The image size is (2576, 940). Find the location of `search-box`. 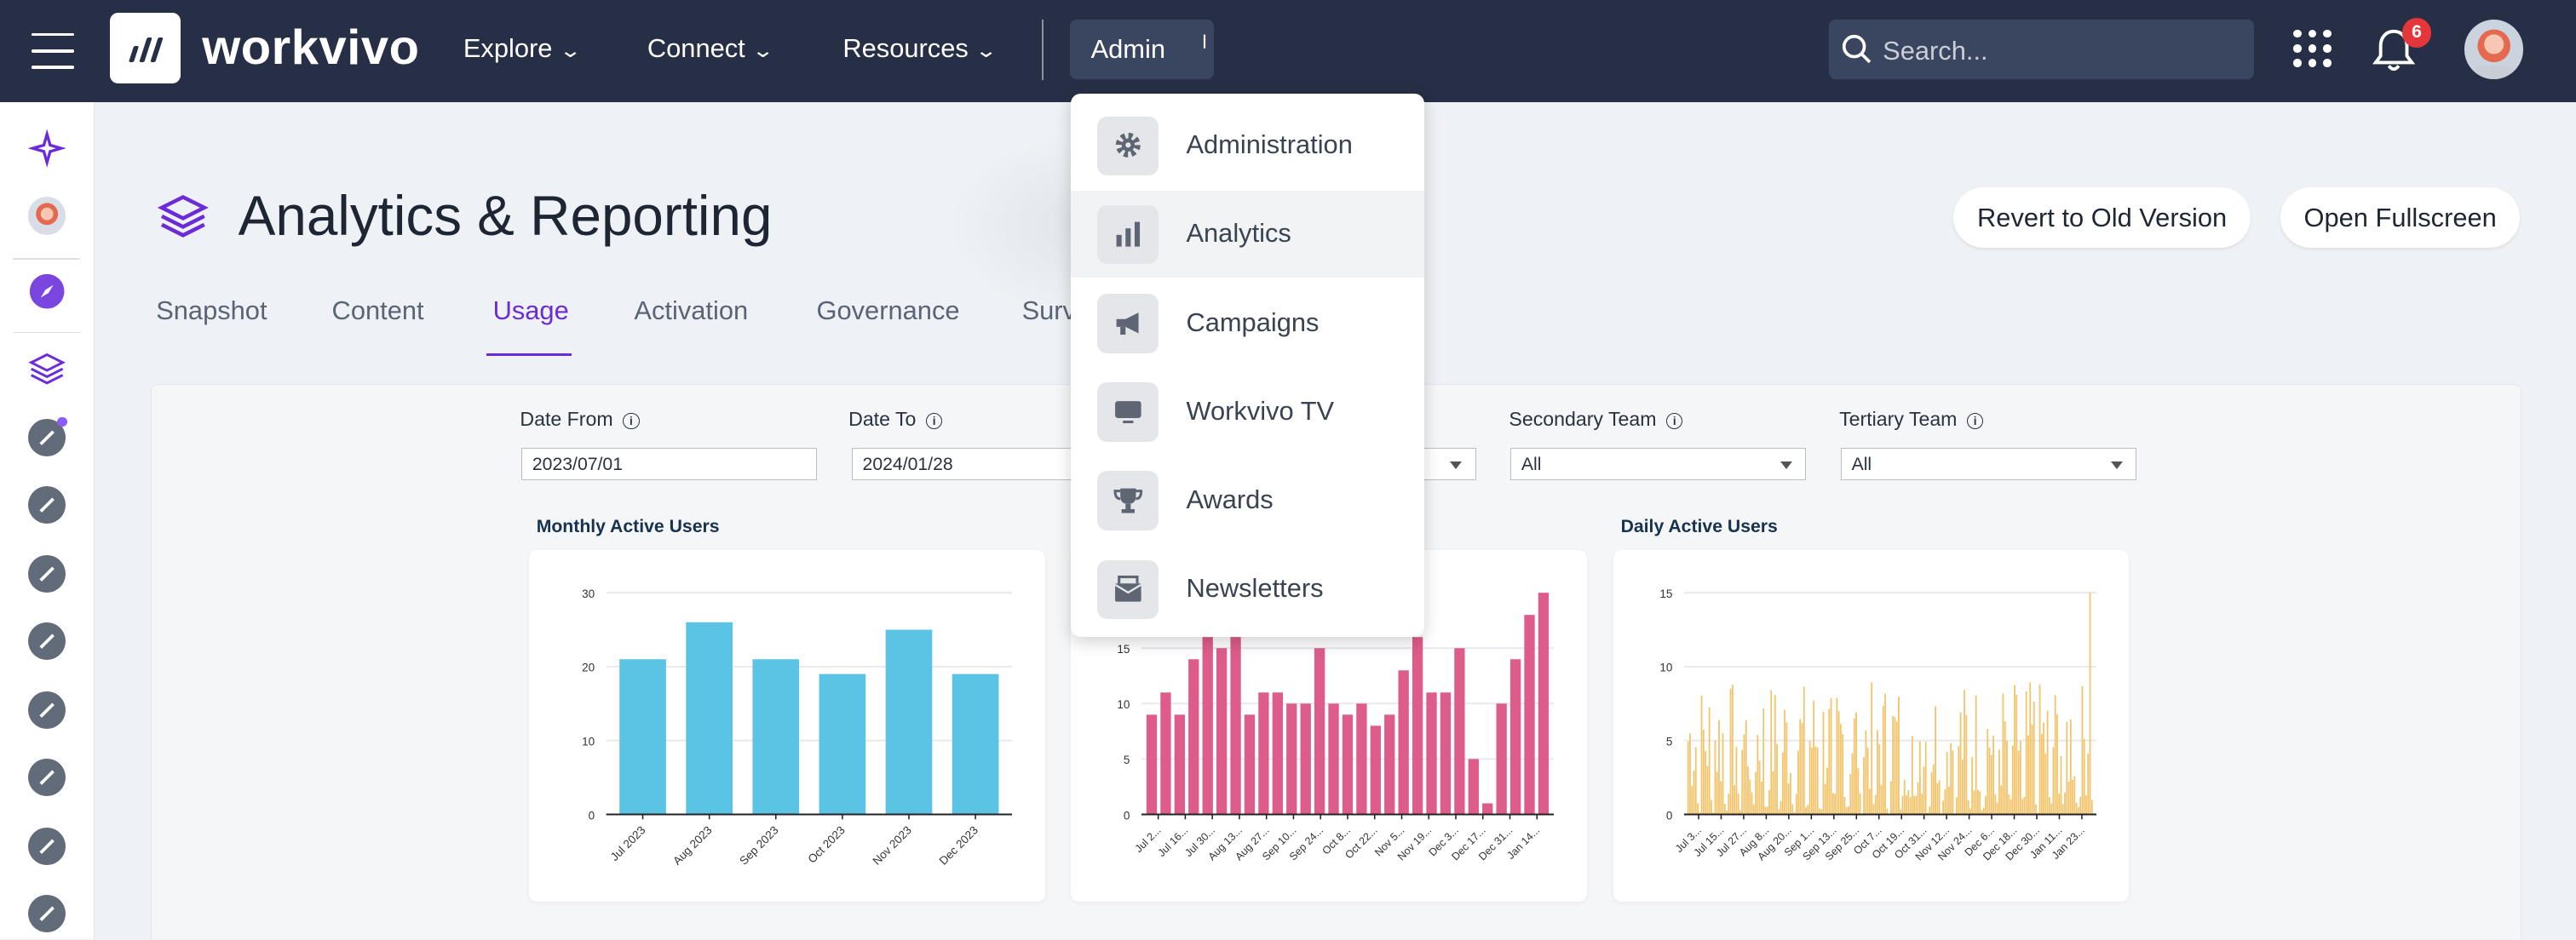

search-box is located at coordinates (2042, 51).